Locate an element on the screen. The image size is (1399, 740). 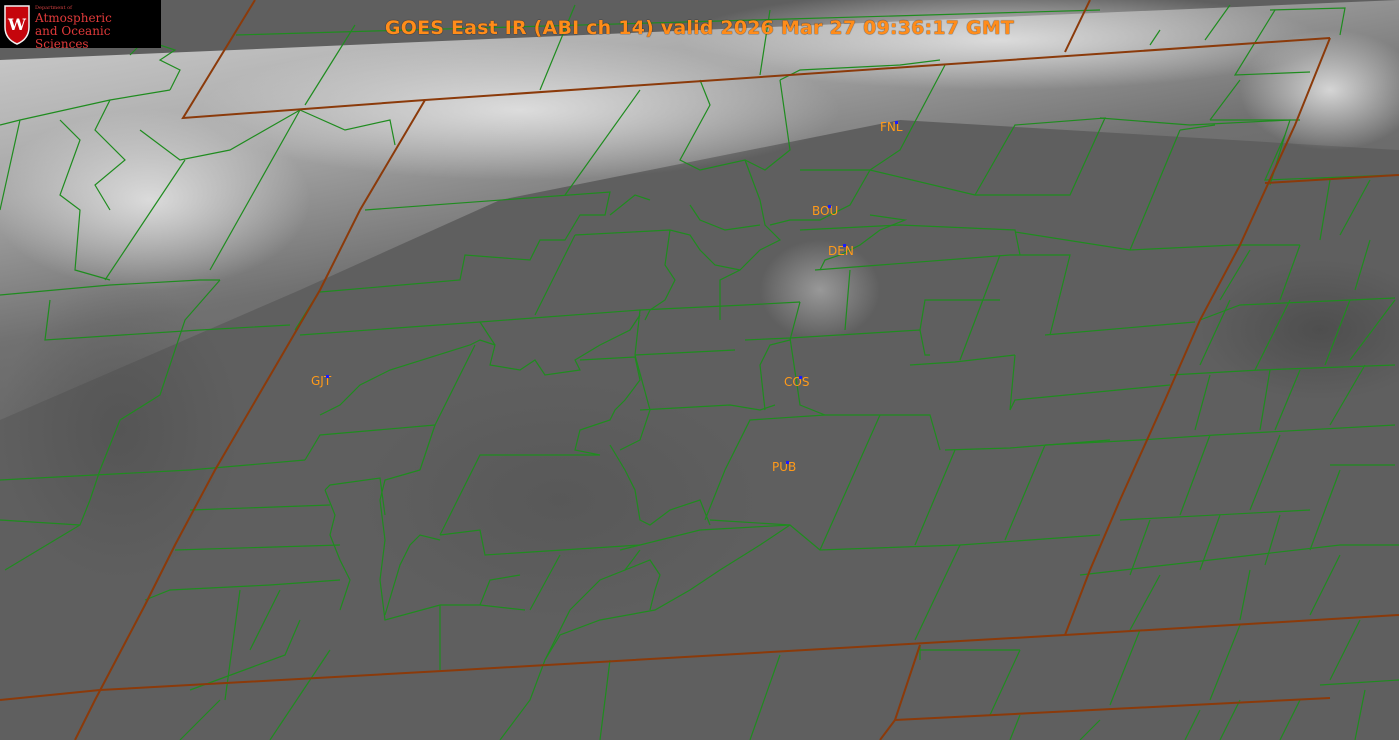
station-pub: PUB is located at coordinates (784, 467).